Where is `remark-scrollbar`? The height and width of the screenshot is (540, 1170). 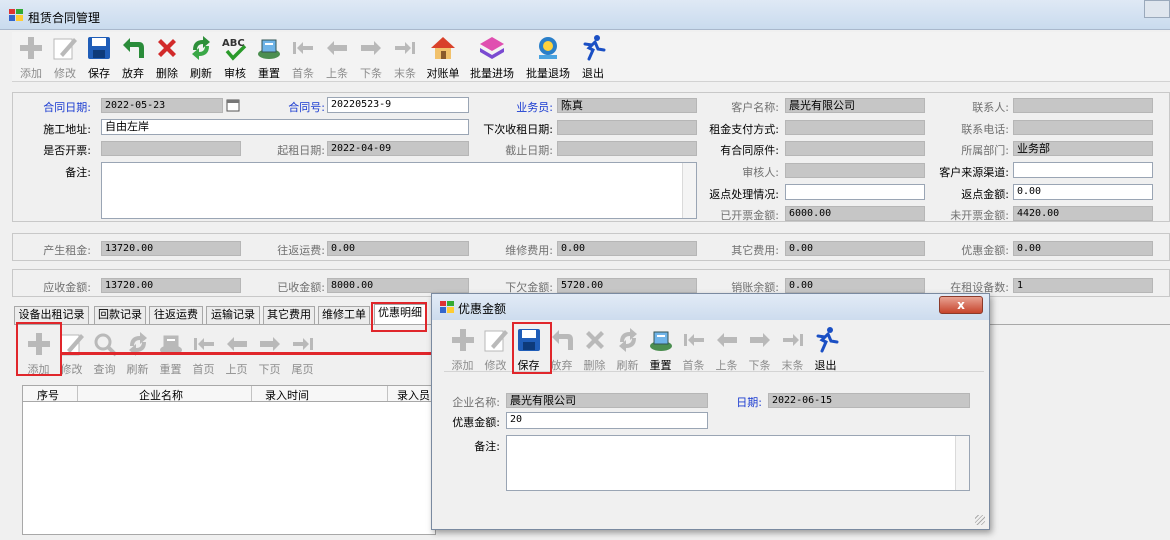
remark-scrollbar is located at coordinates (689, 190).